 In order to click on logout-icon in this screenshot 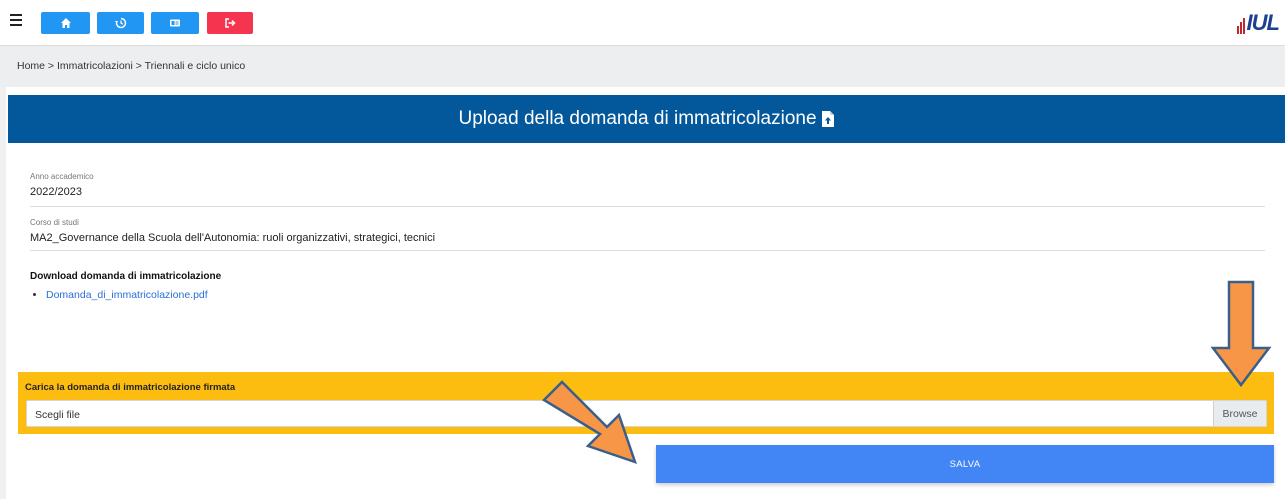, I will do `click(230, 23)`.